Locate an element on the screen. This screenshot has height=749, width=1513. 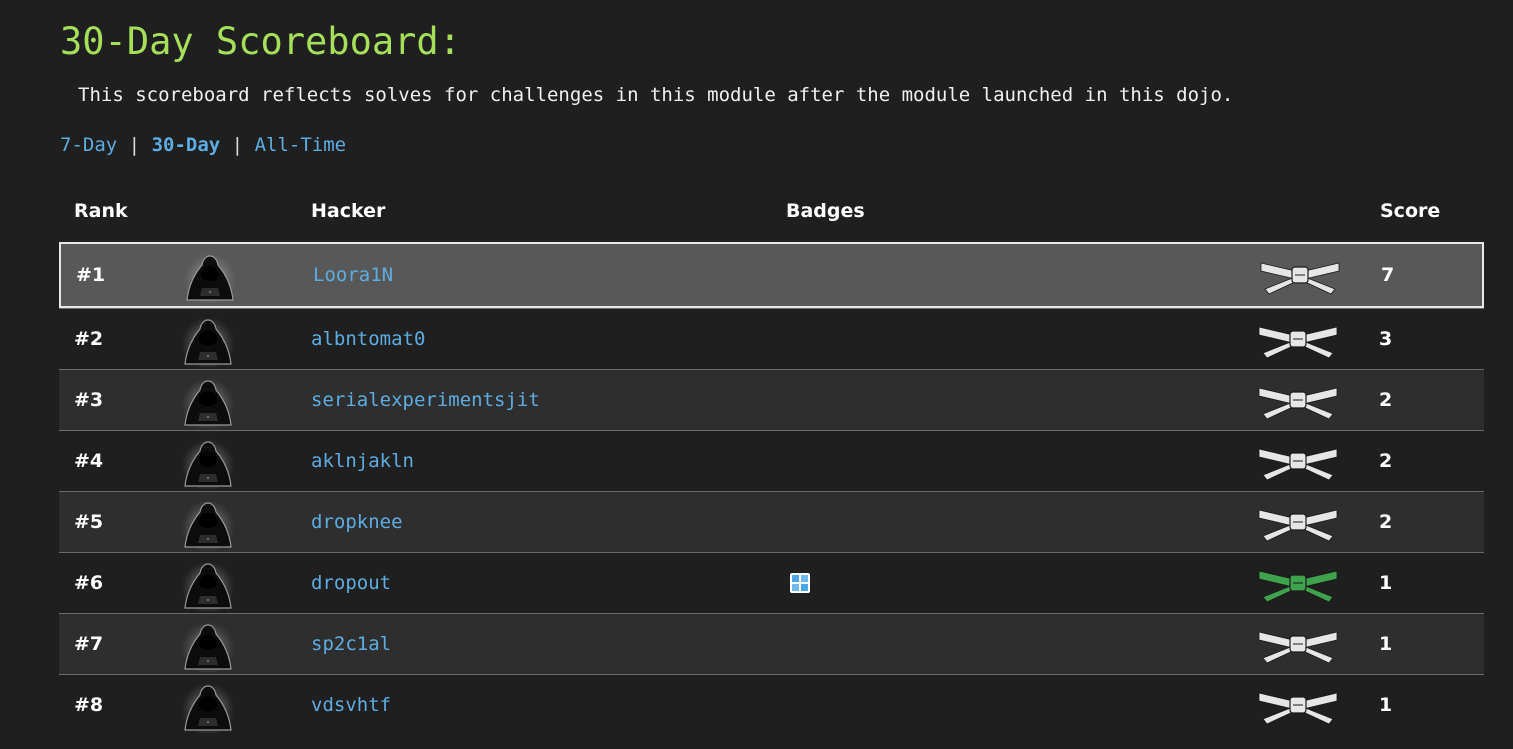
rank-value: #3 is located at coordinates (89, 400).